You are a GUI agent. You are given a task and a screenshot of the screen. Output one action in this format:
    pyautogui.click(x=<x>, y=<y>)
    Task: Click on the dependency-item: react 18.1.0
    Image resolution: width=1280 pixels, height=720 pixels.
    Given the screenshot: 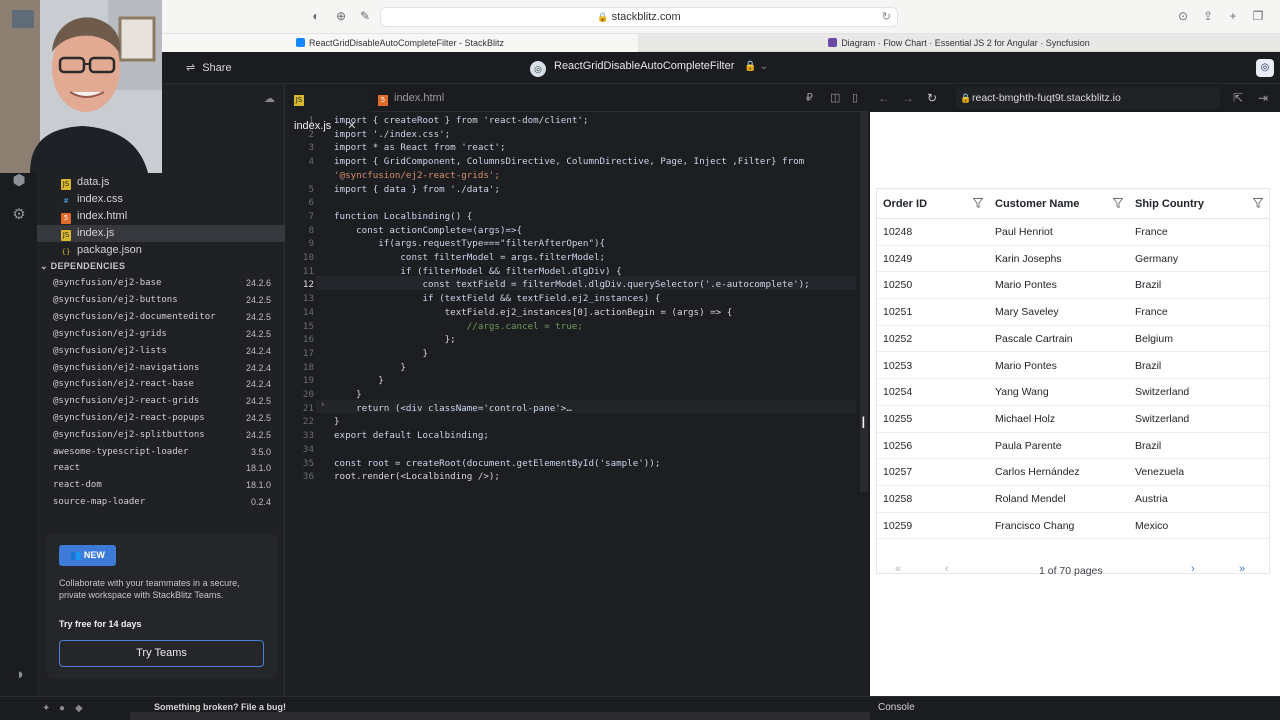 What is the action you would take?
    pyautogui.click(x=162, y=468)
    